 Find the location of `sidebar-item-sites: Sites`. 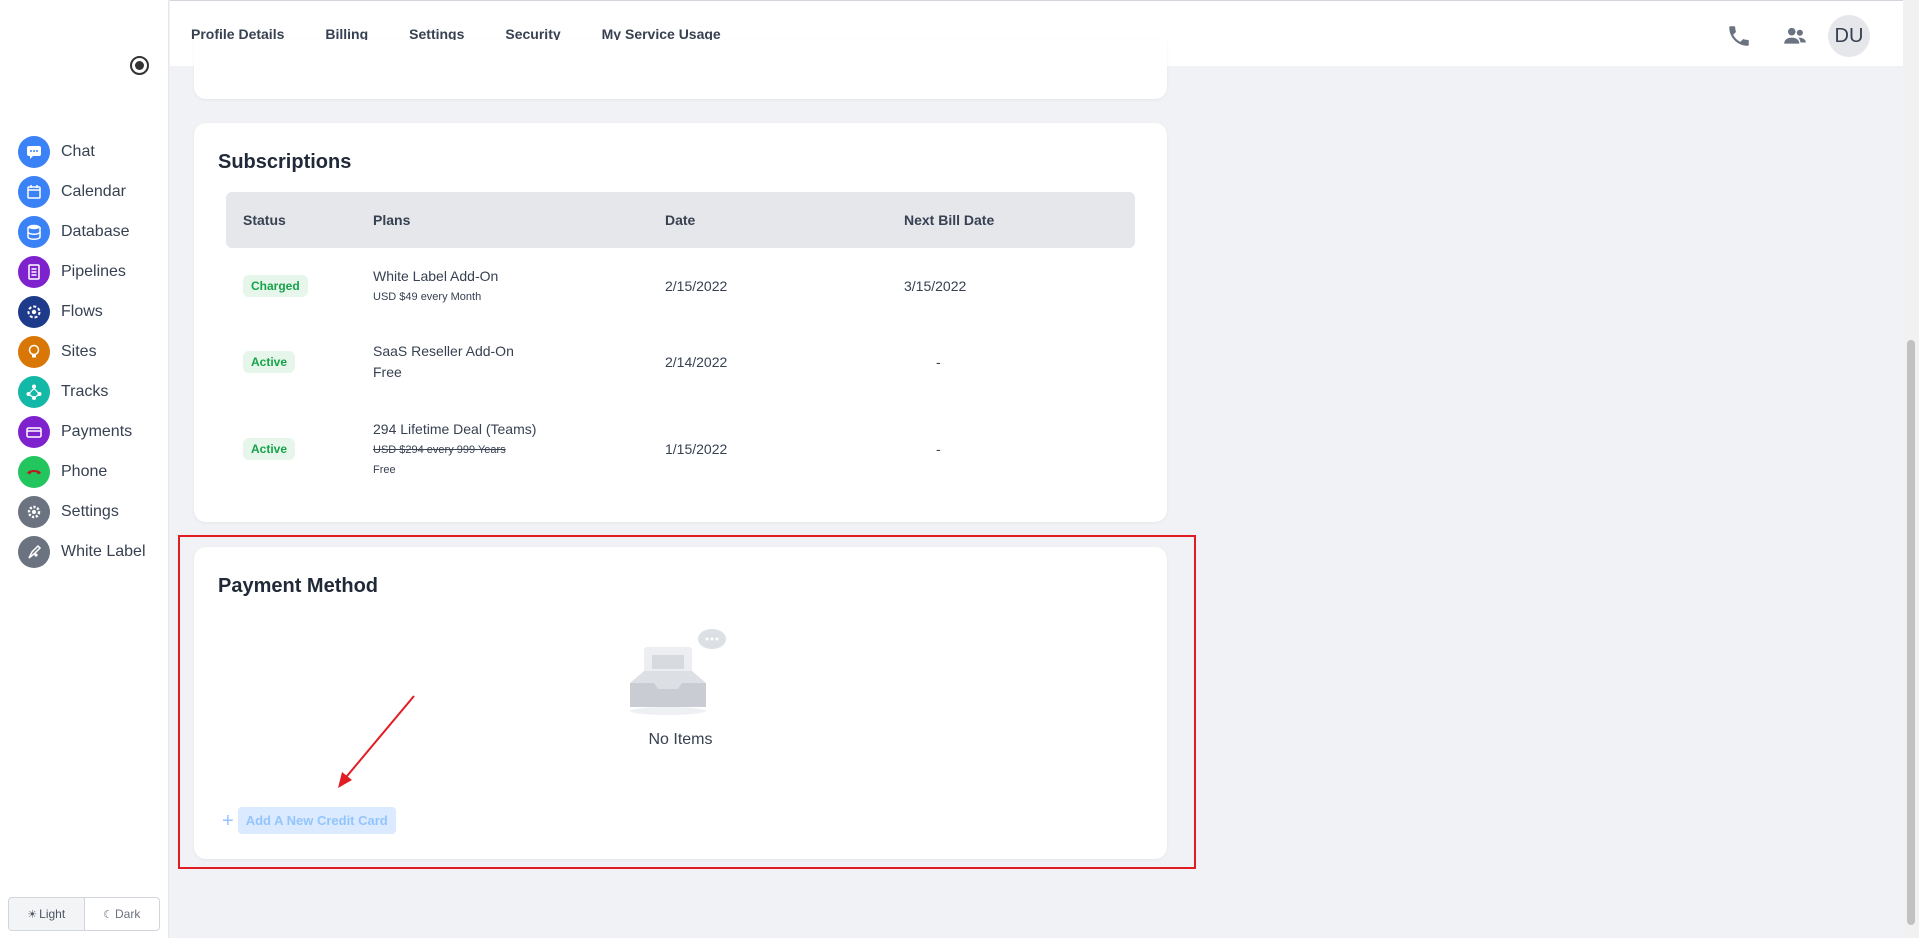

sidebar-item-sites: Sites is located at coordinates (82, 352).